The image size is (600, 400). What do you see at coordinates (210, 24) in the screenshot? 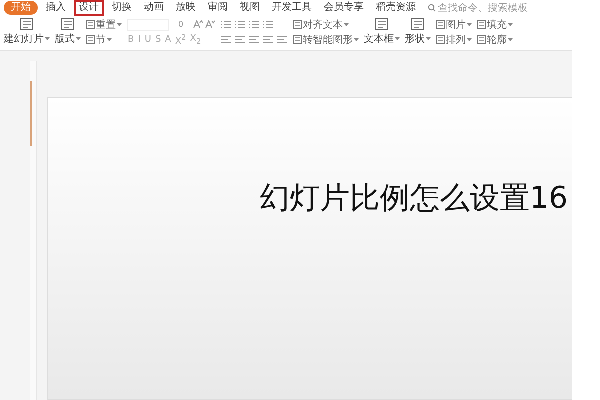
I see `shrink-font-icon` at bounding box center [210, 24].